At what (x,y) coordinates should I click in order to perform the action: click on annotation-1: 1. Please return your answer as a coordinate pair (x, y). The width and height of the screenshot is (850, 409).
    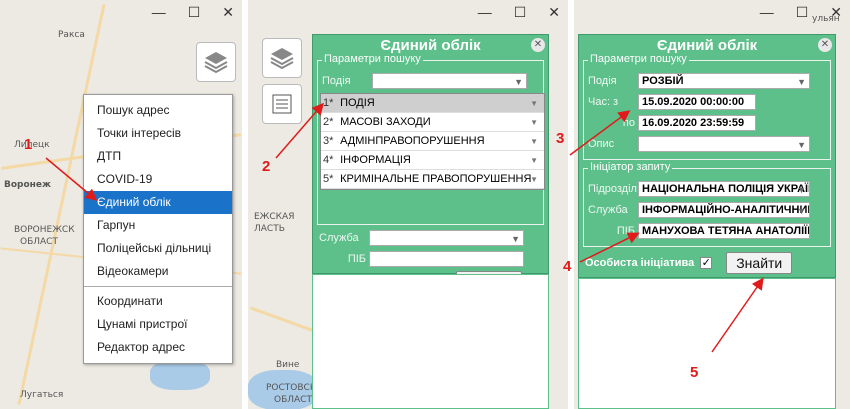
    Looking at the image, I should click on (28, 144).